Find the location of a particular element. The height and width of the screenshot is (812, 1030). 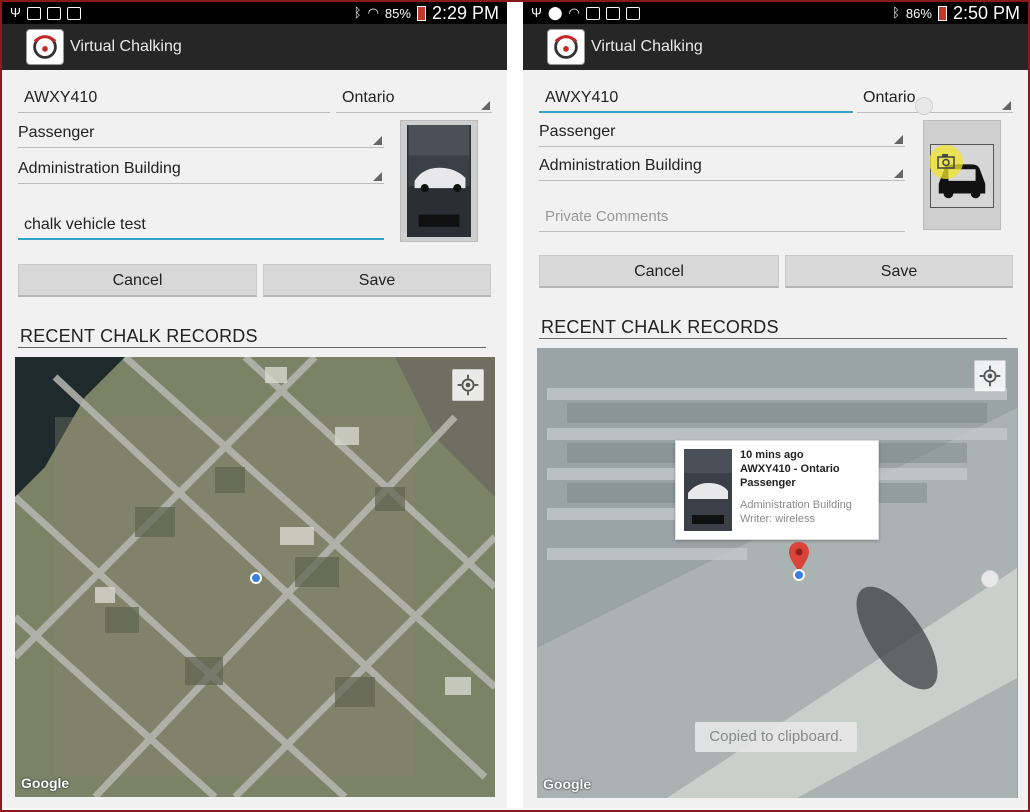

camera-icon is located at coordinates (946, 162).